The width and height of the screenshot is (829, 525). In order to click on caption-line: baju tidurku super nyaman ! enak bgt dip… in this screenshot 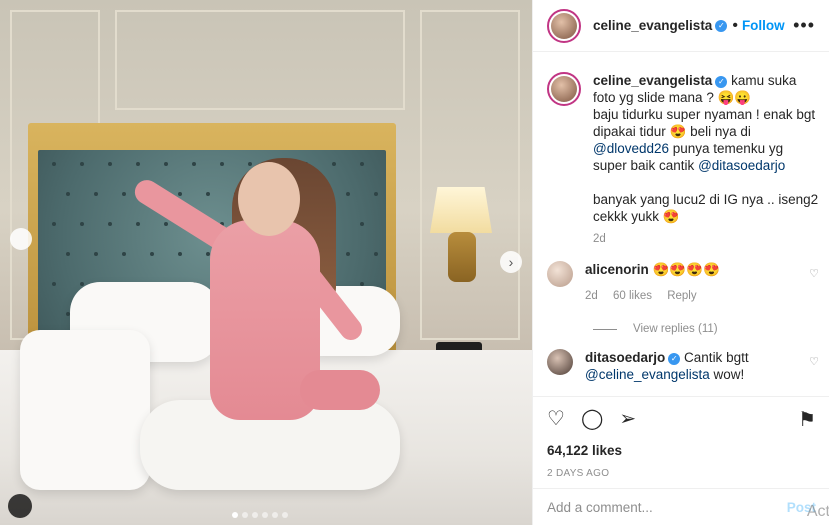, I will do `click(704, 123)`.